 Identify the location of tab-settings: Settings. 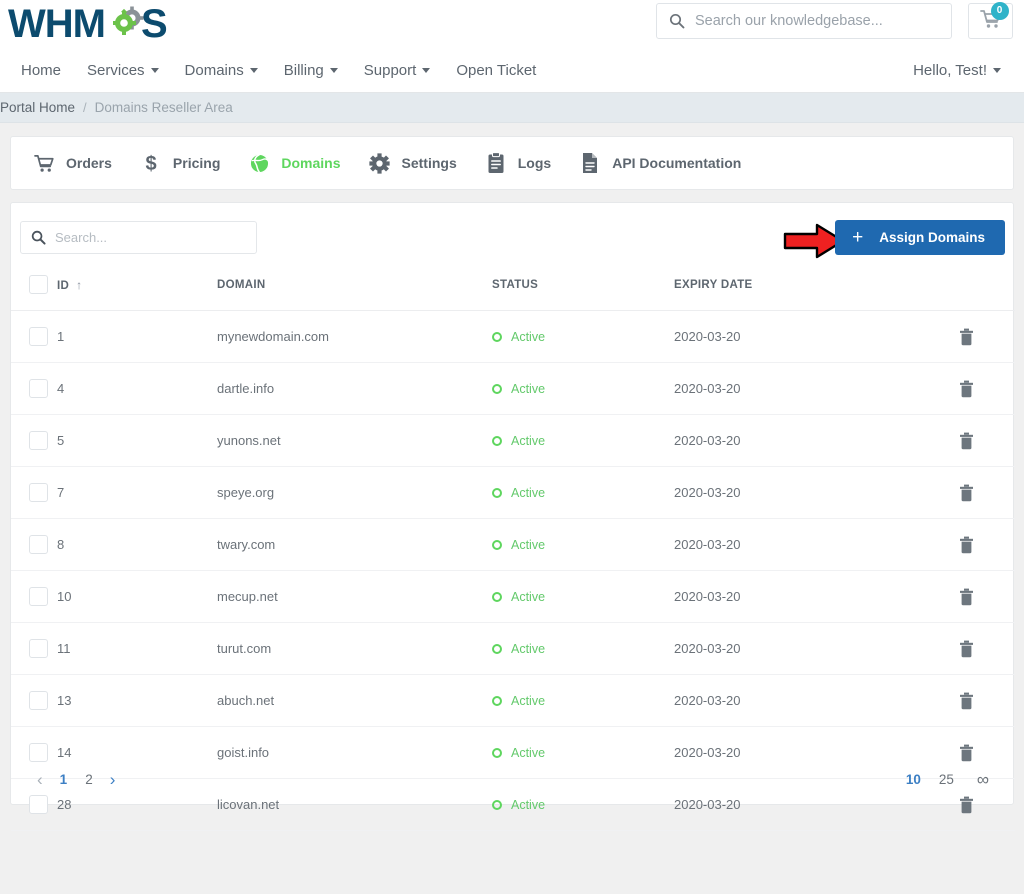
(413, 163).